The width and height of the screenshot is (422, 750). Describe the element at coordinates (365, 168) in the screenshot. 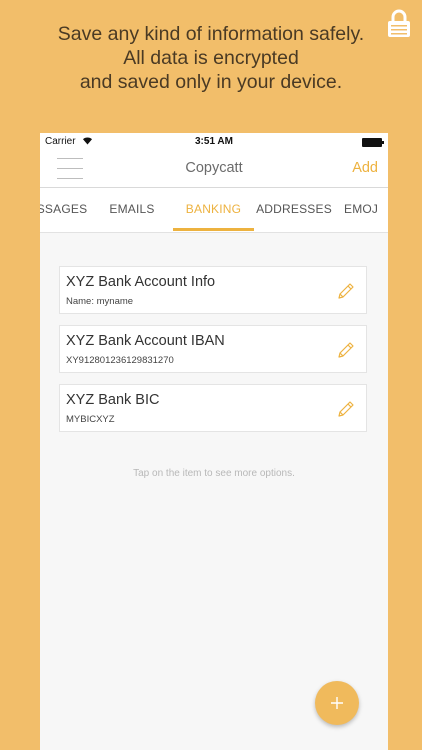

I see `add-button: Add` at that location.